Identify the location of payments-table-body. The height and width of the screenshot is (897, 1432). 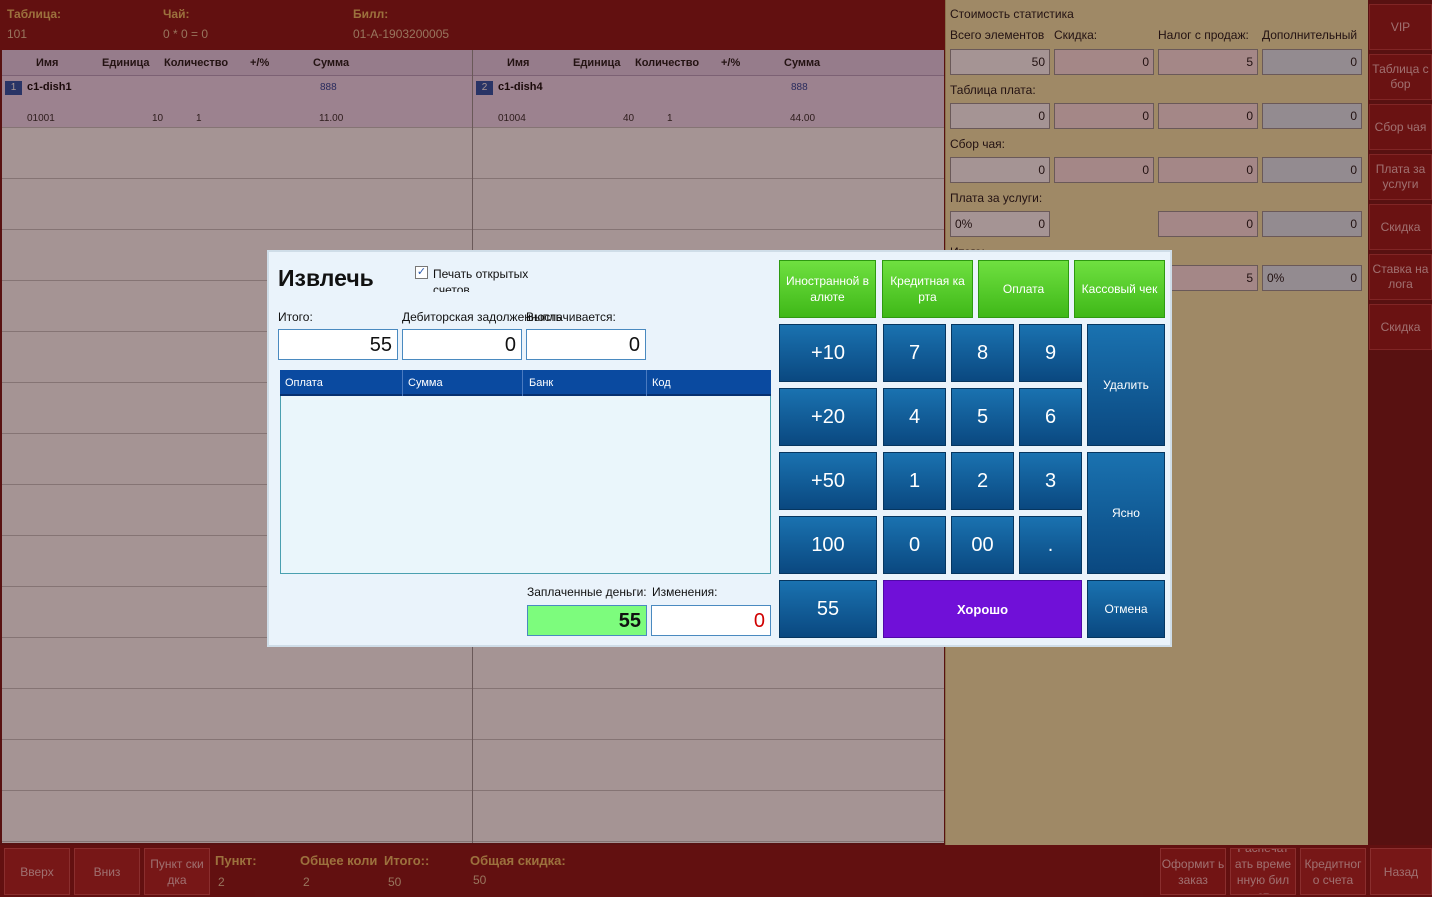
(525, 485).